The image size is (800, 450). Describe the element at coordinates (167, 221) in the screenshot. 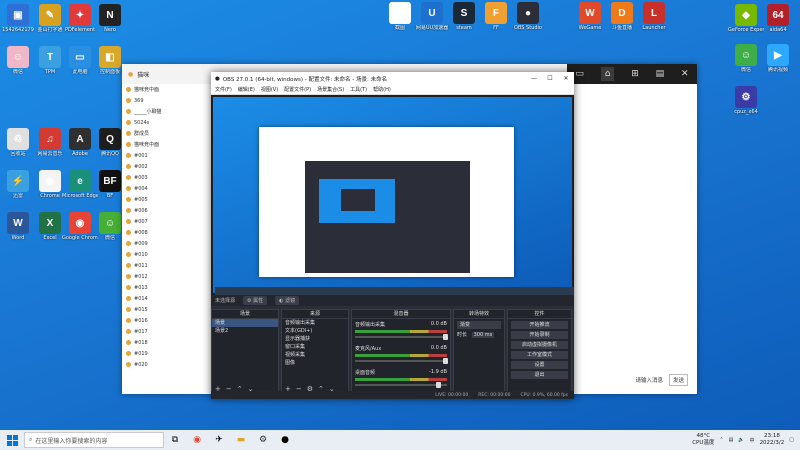

I see `contact-row: #007` at that location.